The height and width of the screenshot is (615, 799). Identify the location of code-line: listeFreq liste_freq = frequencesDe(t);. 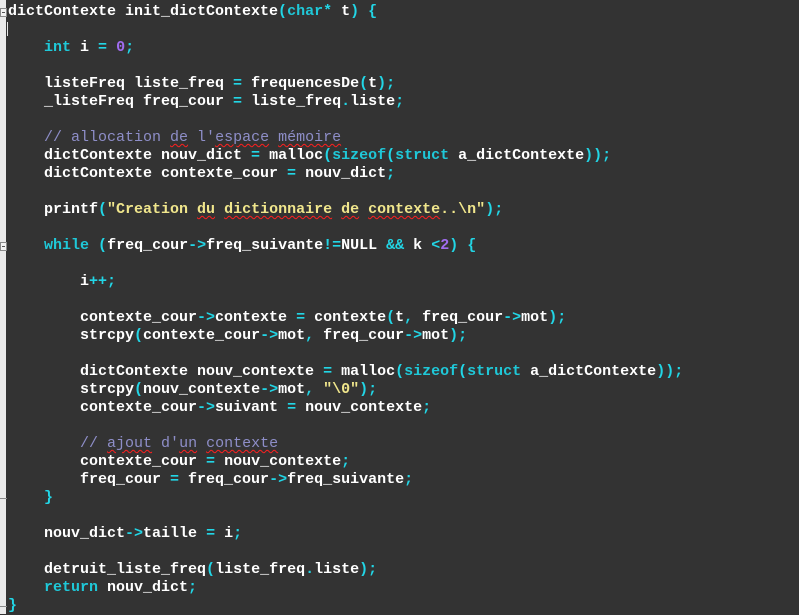
(403, 84).